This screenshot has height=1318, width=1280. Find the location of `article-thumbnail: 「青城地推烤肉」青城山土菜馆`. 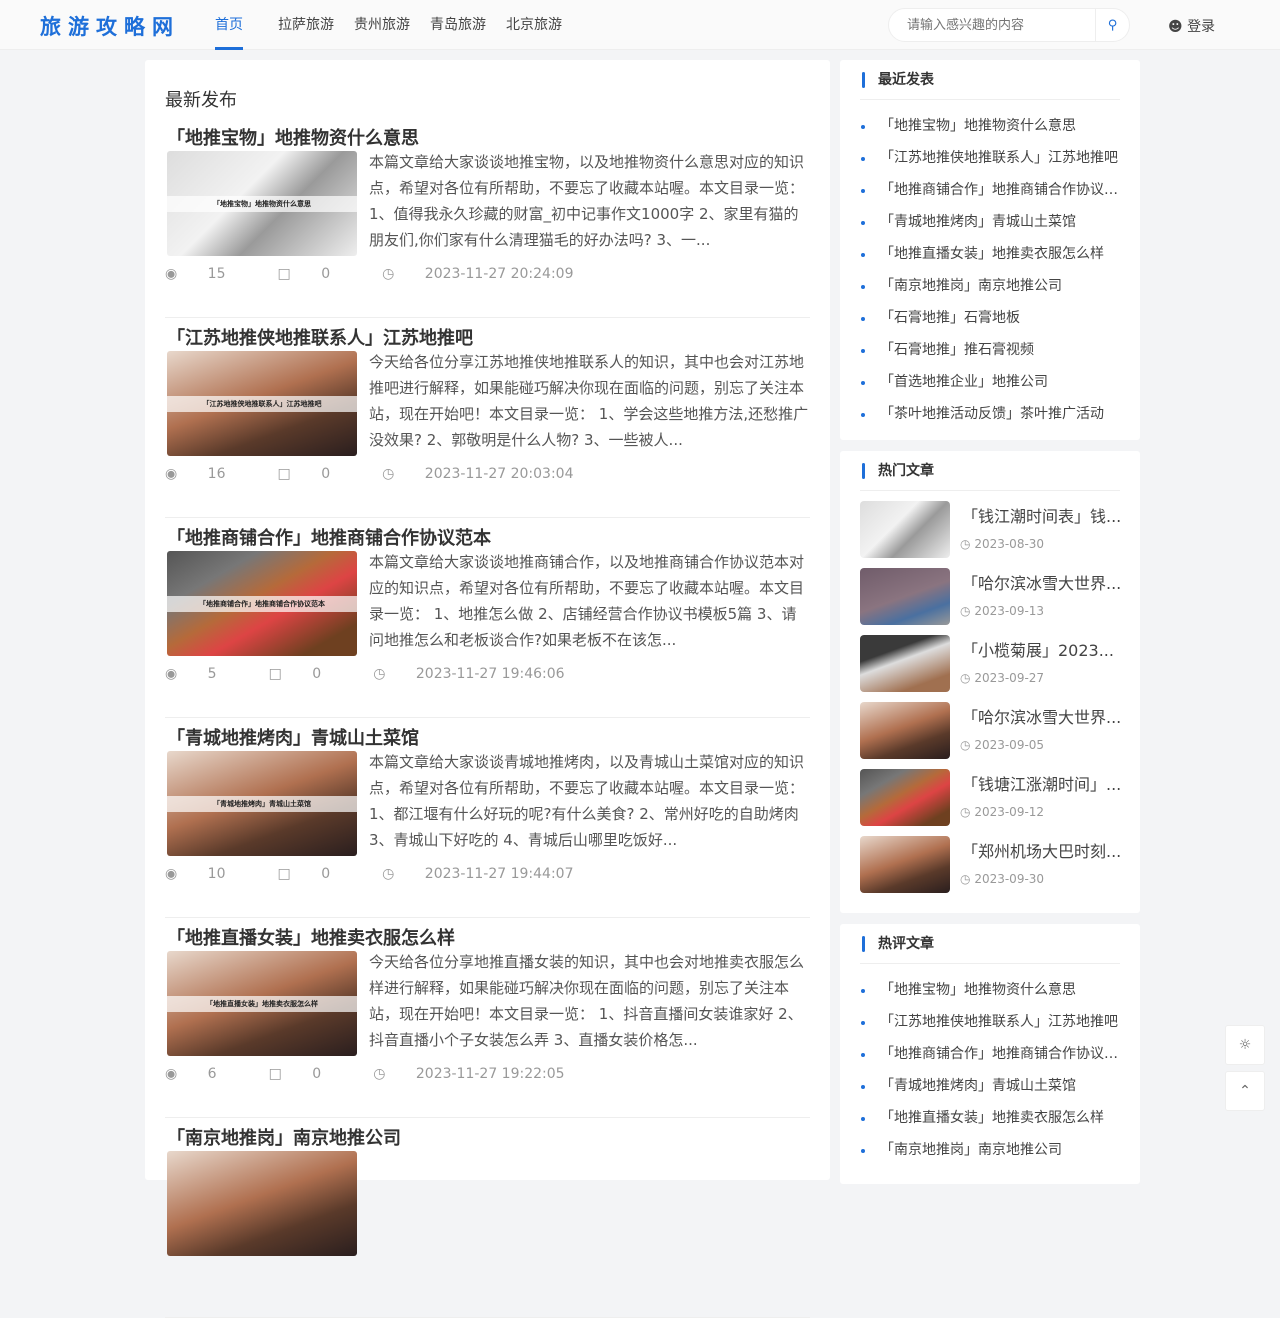

article-thumbnail: 「青城地推烤肉」青城山土菜馆 is located at coordinates (262, 803).